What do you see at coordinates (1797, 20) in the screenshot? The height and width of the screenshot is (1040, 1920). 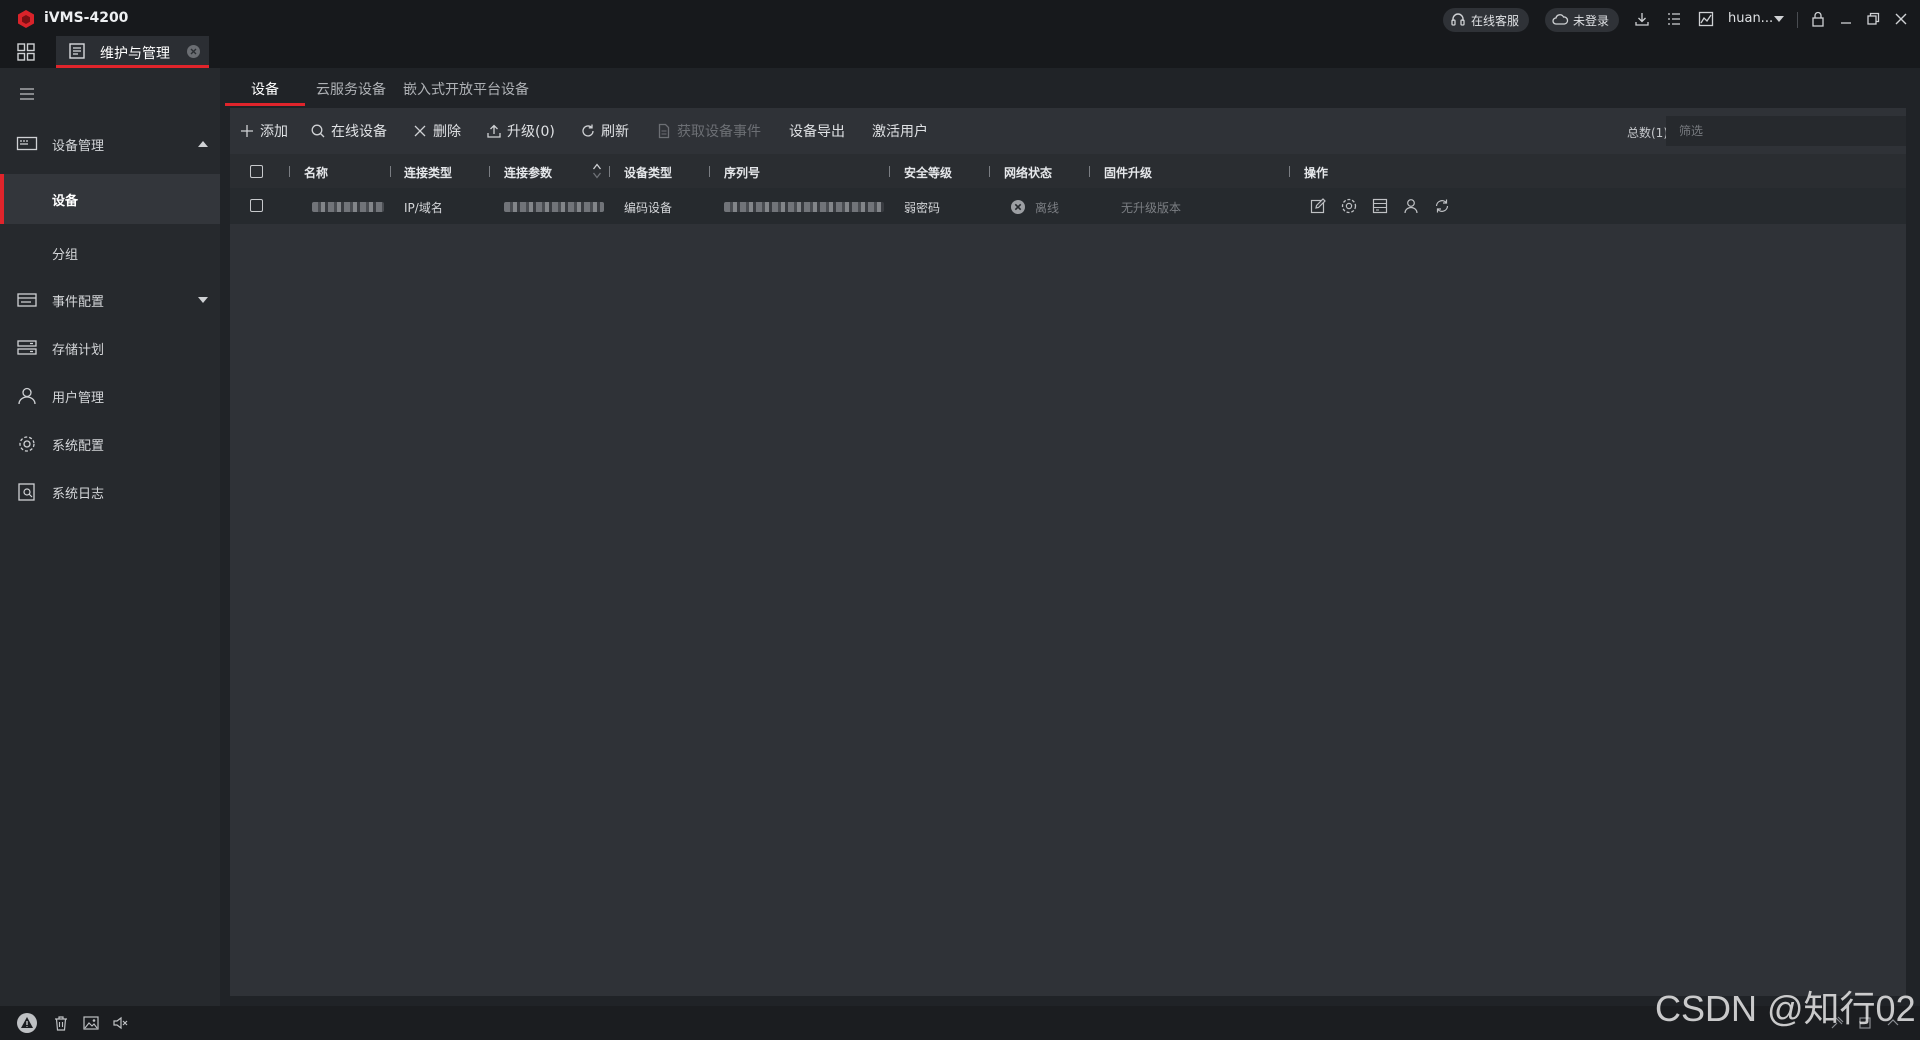 I see `divider` at bounding box center [1797, 20].